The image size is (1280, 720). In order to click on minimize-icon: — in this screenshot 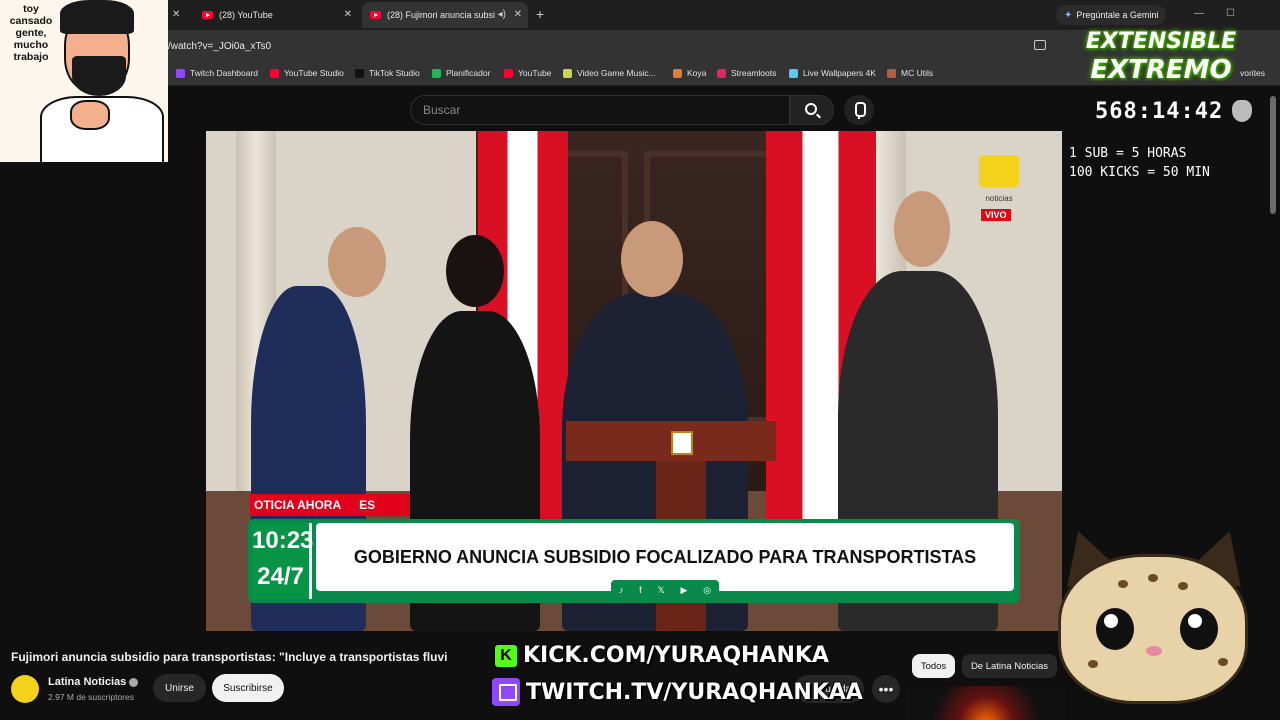, I will do `click(1199, 13)`.